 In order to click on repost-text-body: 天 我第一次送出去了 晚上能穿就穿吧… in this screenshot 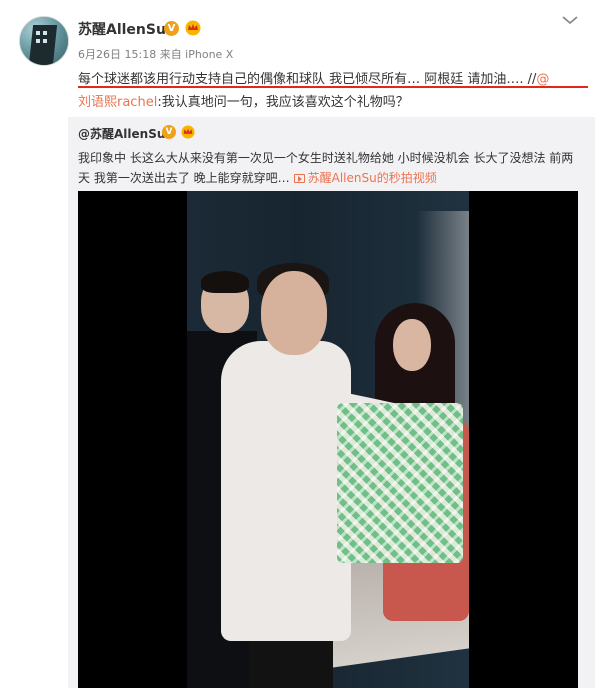, I will do `click(184, 178)`.